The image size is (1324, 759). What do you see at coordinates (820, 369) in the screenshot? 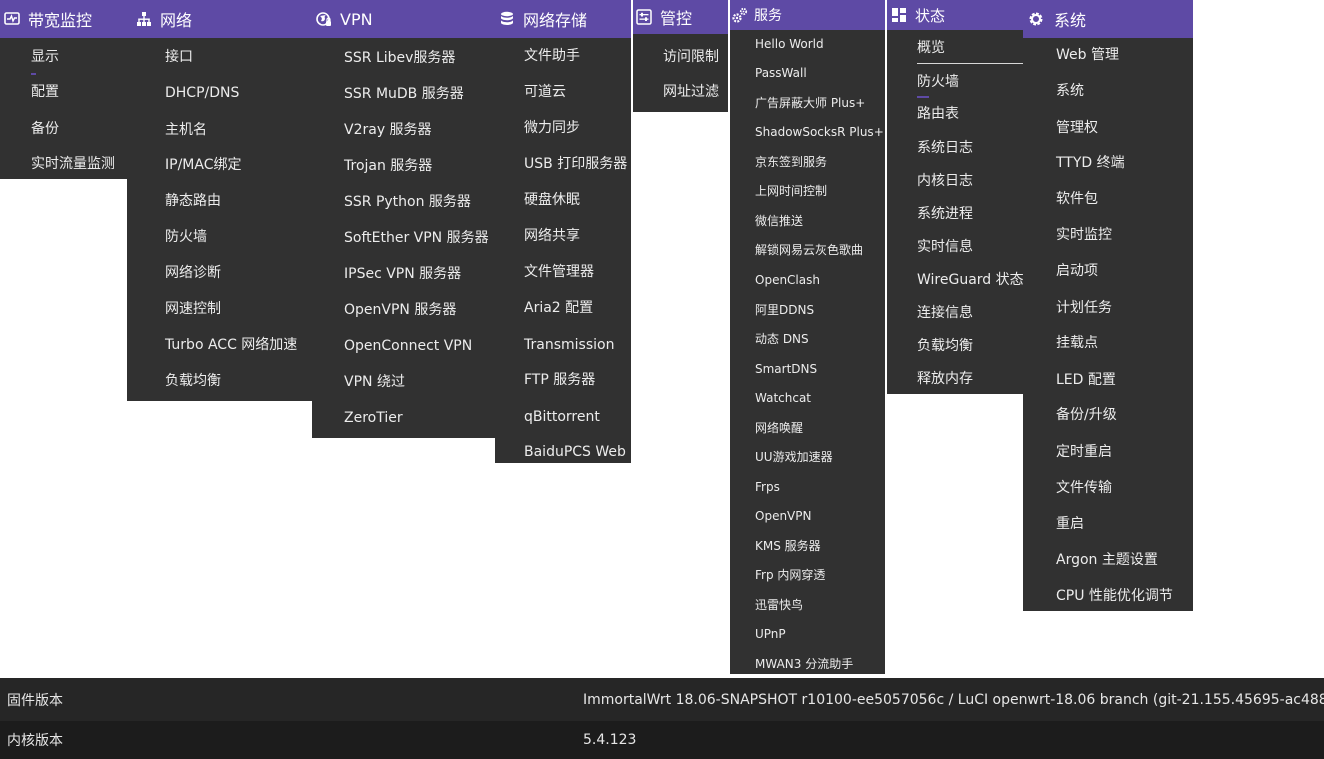
I see `menu-item-services-smartdns: SmartDNS` at bounding box center [820, 369].